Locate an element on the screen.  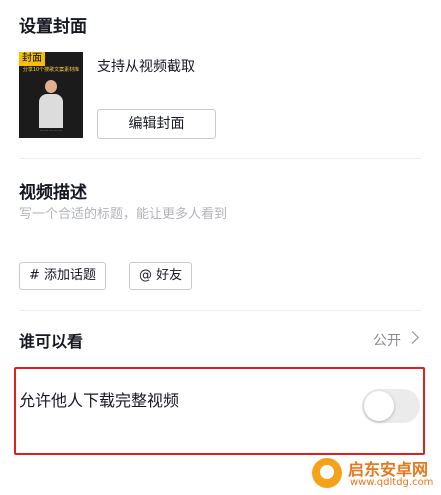
chevron-right-icon is located at coordinates (412, 337).